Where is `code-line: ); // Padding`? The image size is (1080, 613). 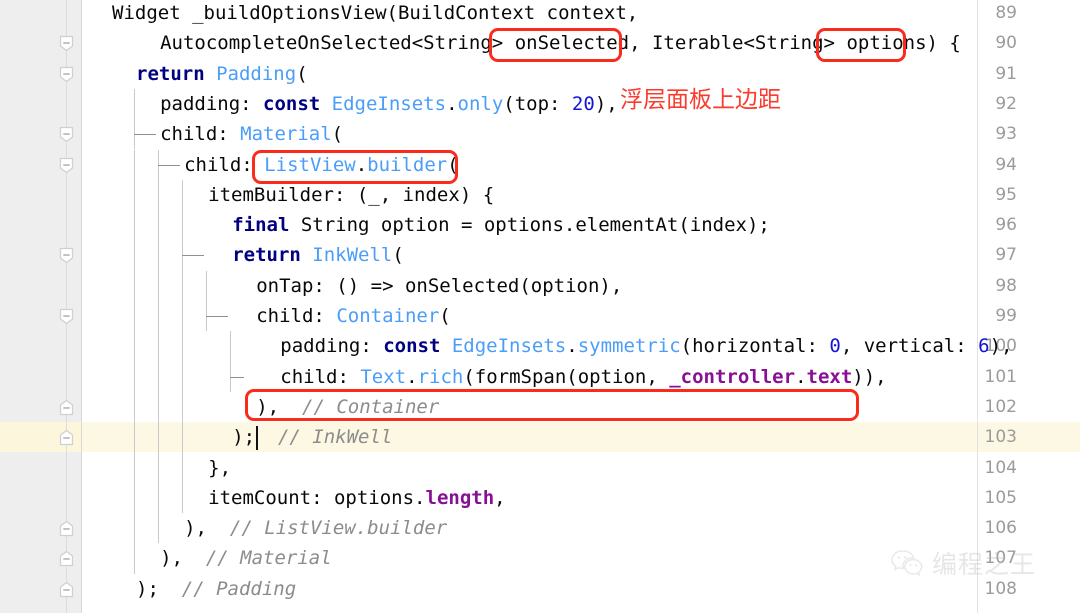 code-line: ); // Padding is located at coordinates (216, 589).